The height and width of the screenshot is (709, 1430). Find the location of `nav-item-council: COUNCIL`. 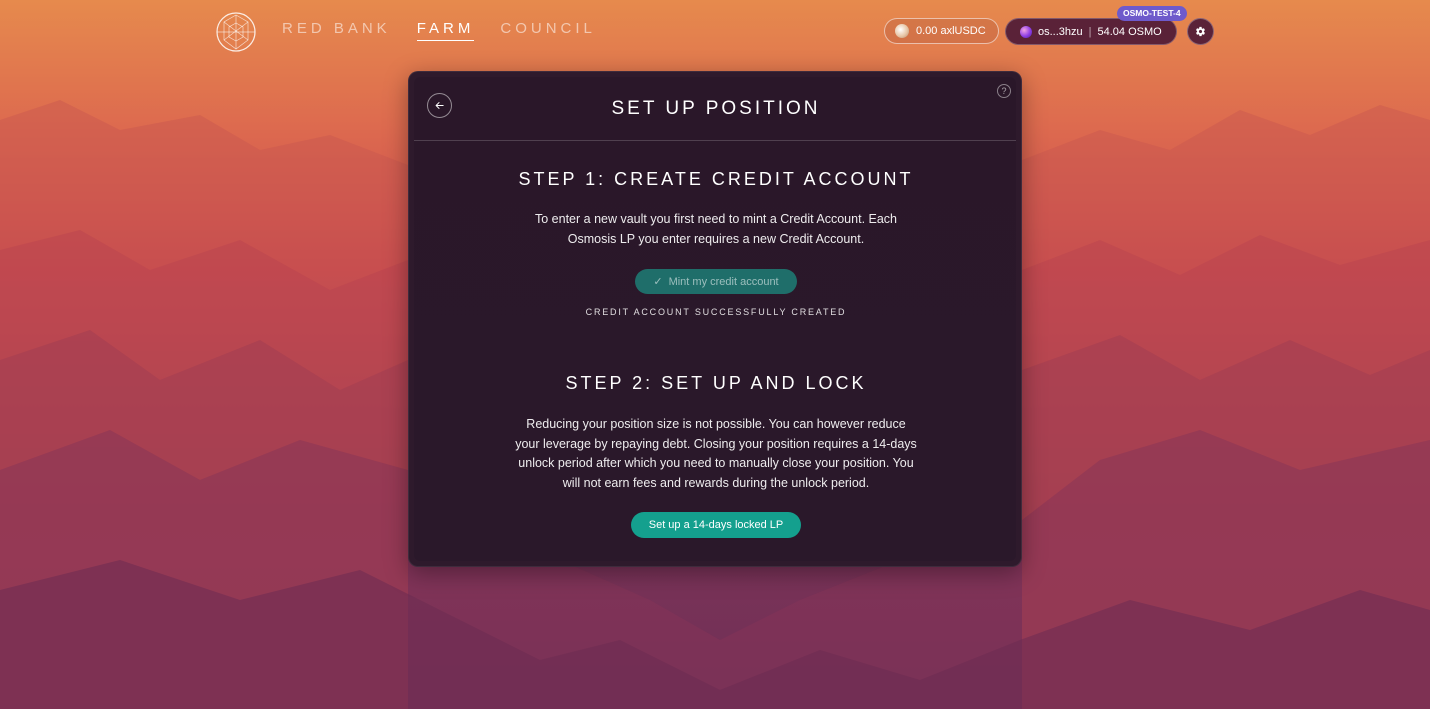

nav-item-council: COUNCIL is located at coordinates (548, 30).